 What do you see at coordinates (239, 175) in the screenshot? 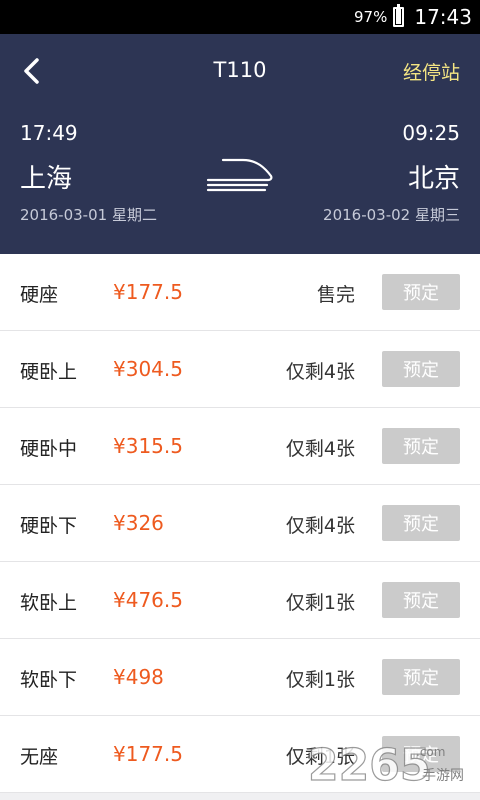
I see `train-icon` at bounding box center [239, 175].